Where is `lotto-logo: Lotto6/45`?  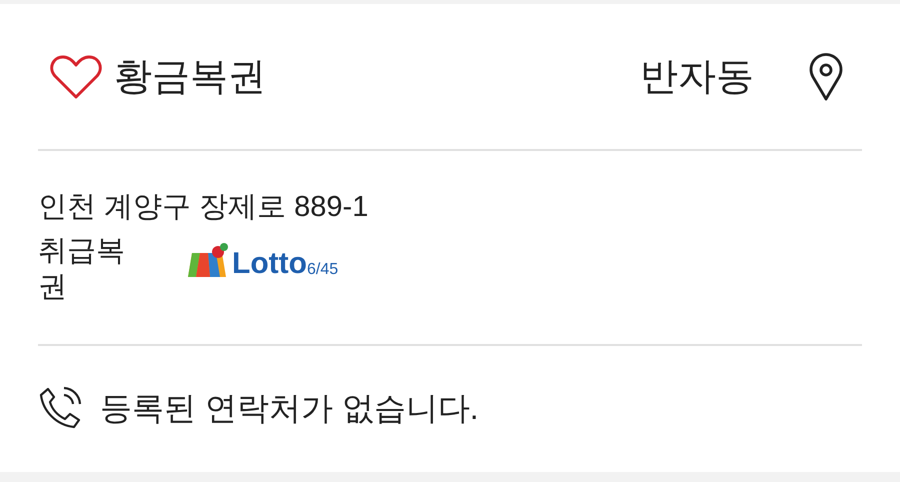
lotto-logo: Lotto6/45 is located at coordinates (263, 261).